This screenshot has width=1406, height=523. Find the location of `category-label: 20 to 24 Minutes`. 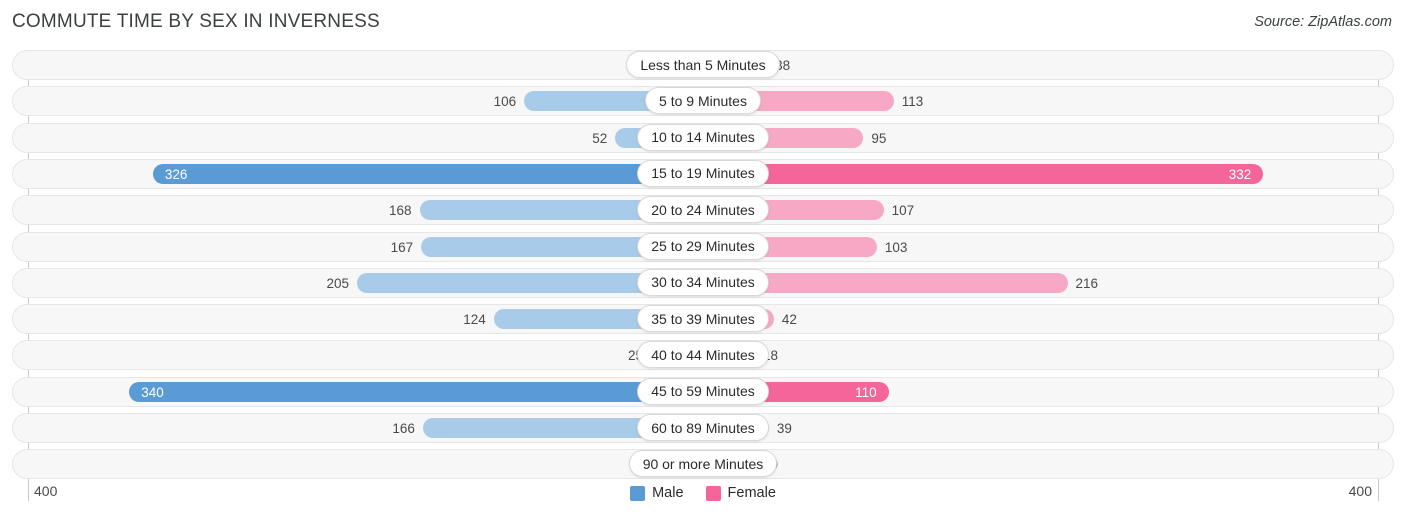

category-label: 20 to 24 Minutes is located at coordinates (703, 210).